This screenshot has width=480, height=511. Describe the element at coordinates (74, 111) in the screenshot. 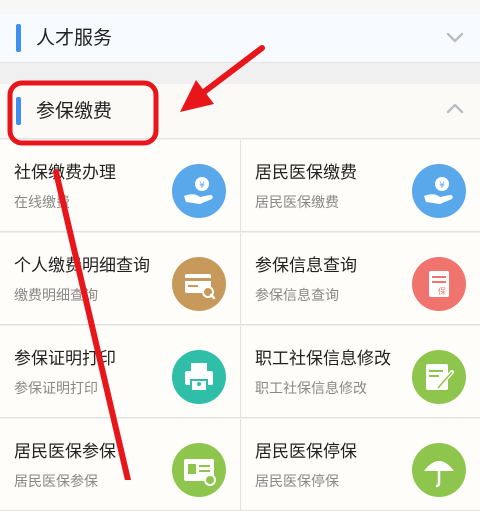

I see `section-title: 参保缴费` at that location.